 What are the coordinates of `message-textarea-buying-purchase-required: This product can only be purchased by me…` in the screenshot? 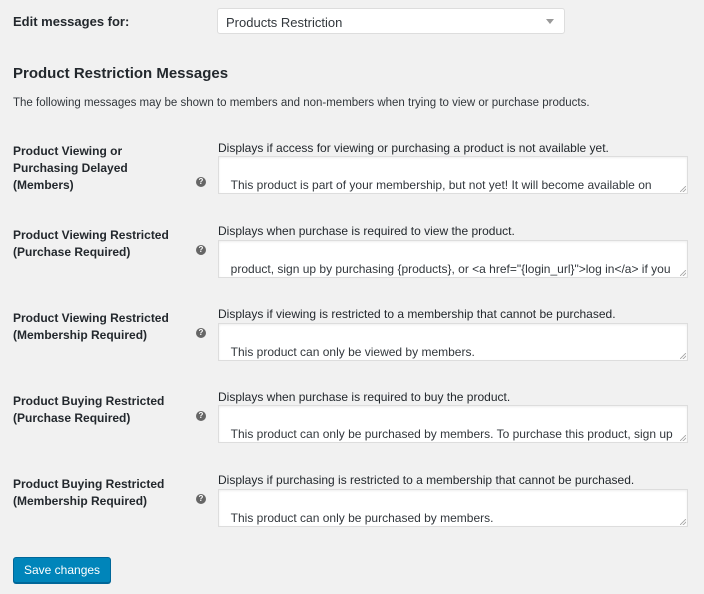 It's located at (453, 424).